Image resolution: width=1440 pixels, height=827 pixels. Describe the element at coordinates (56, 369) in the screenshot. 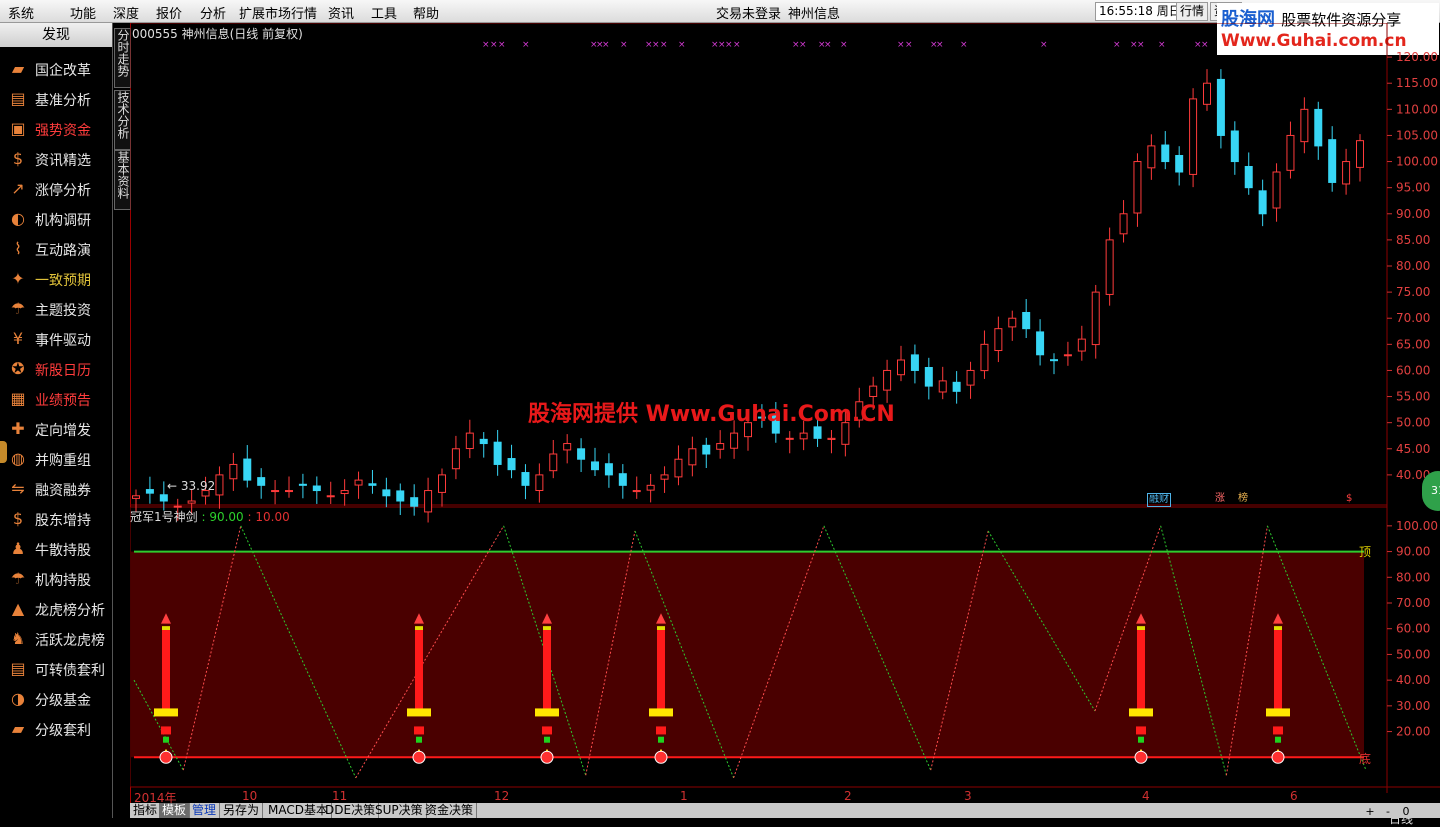

I see `sidebar-item-10: ✪ 新股日历` at that location.